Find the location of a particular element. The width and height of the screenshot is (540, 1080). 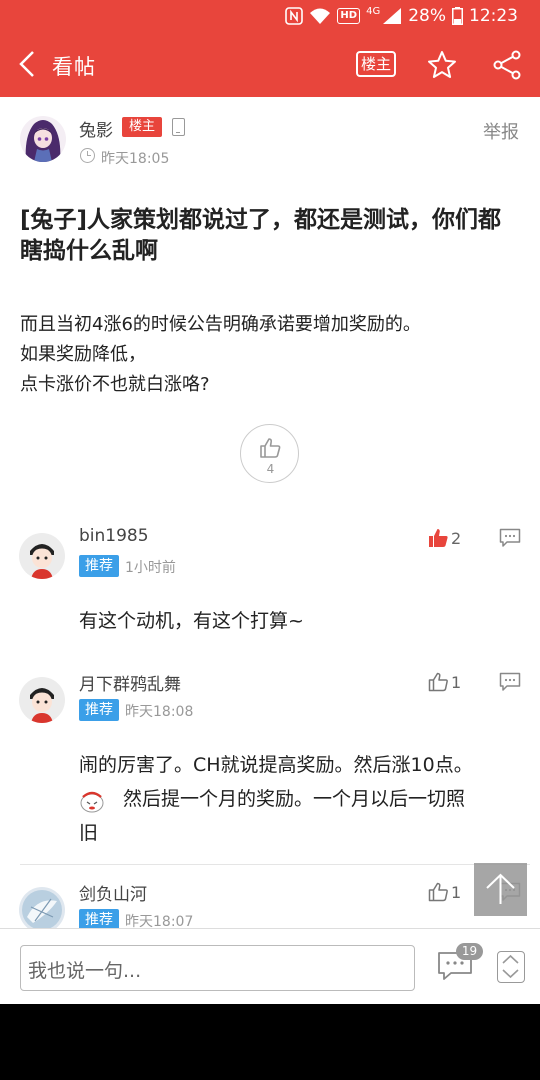

op-avatar is located at coordinates (43, 139).